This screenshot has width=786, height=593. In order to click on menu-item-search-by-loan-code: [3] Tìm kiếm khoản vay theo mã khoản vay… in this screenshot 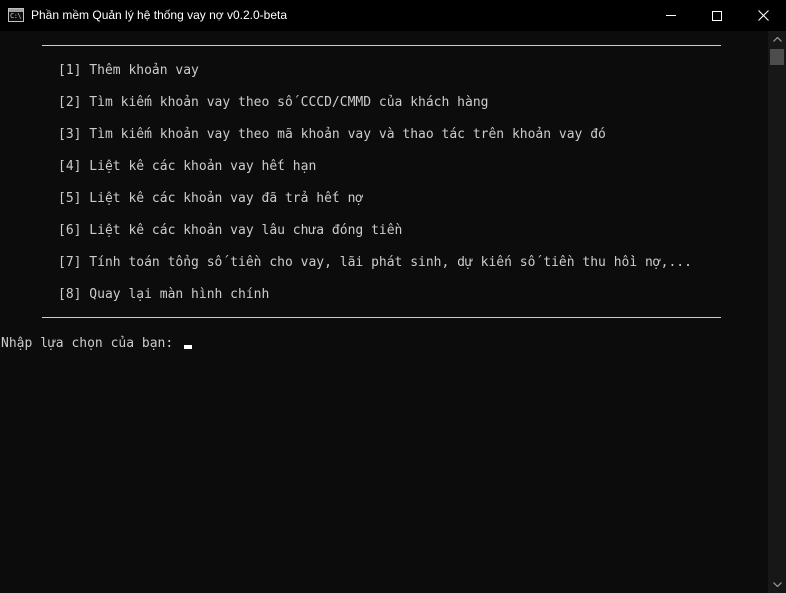, I will do `click(332, 134)`.